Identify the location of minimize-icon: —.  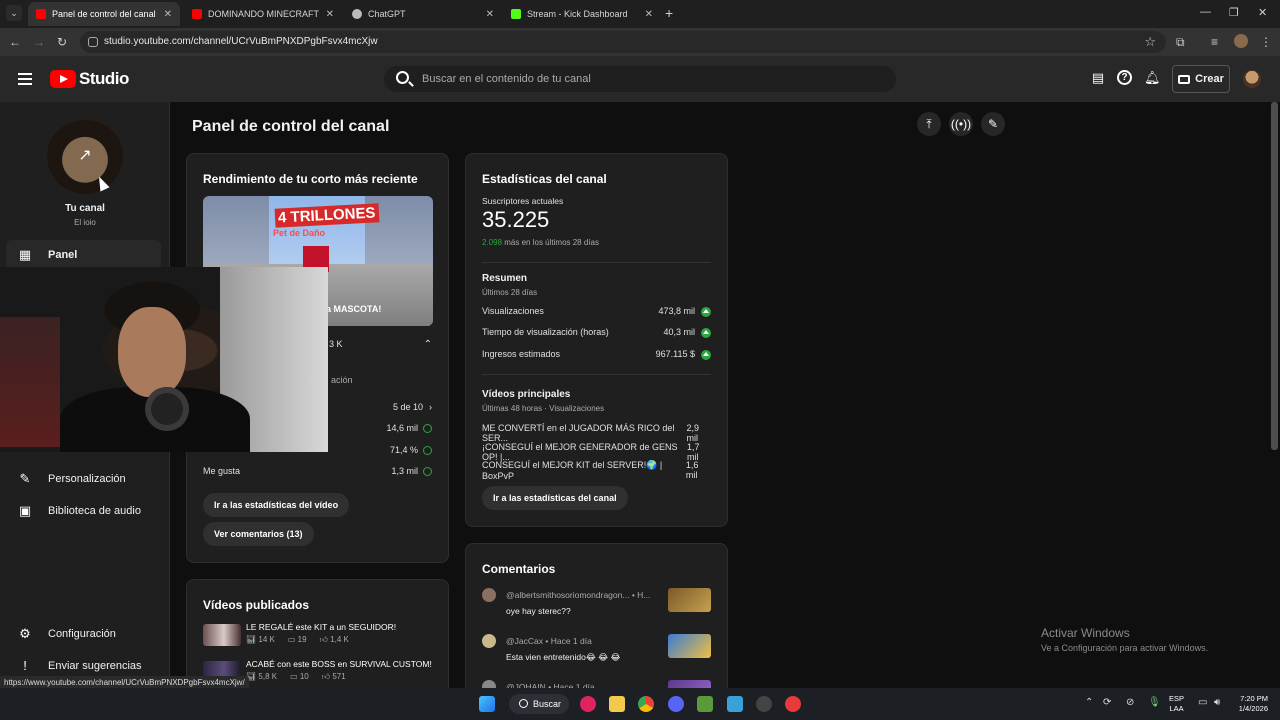
(1205, 12).